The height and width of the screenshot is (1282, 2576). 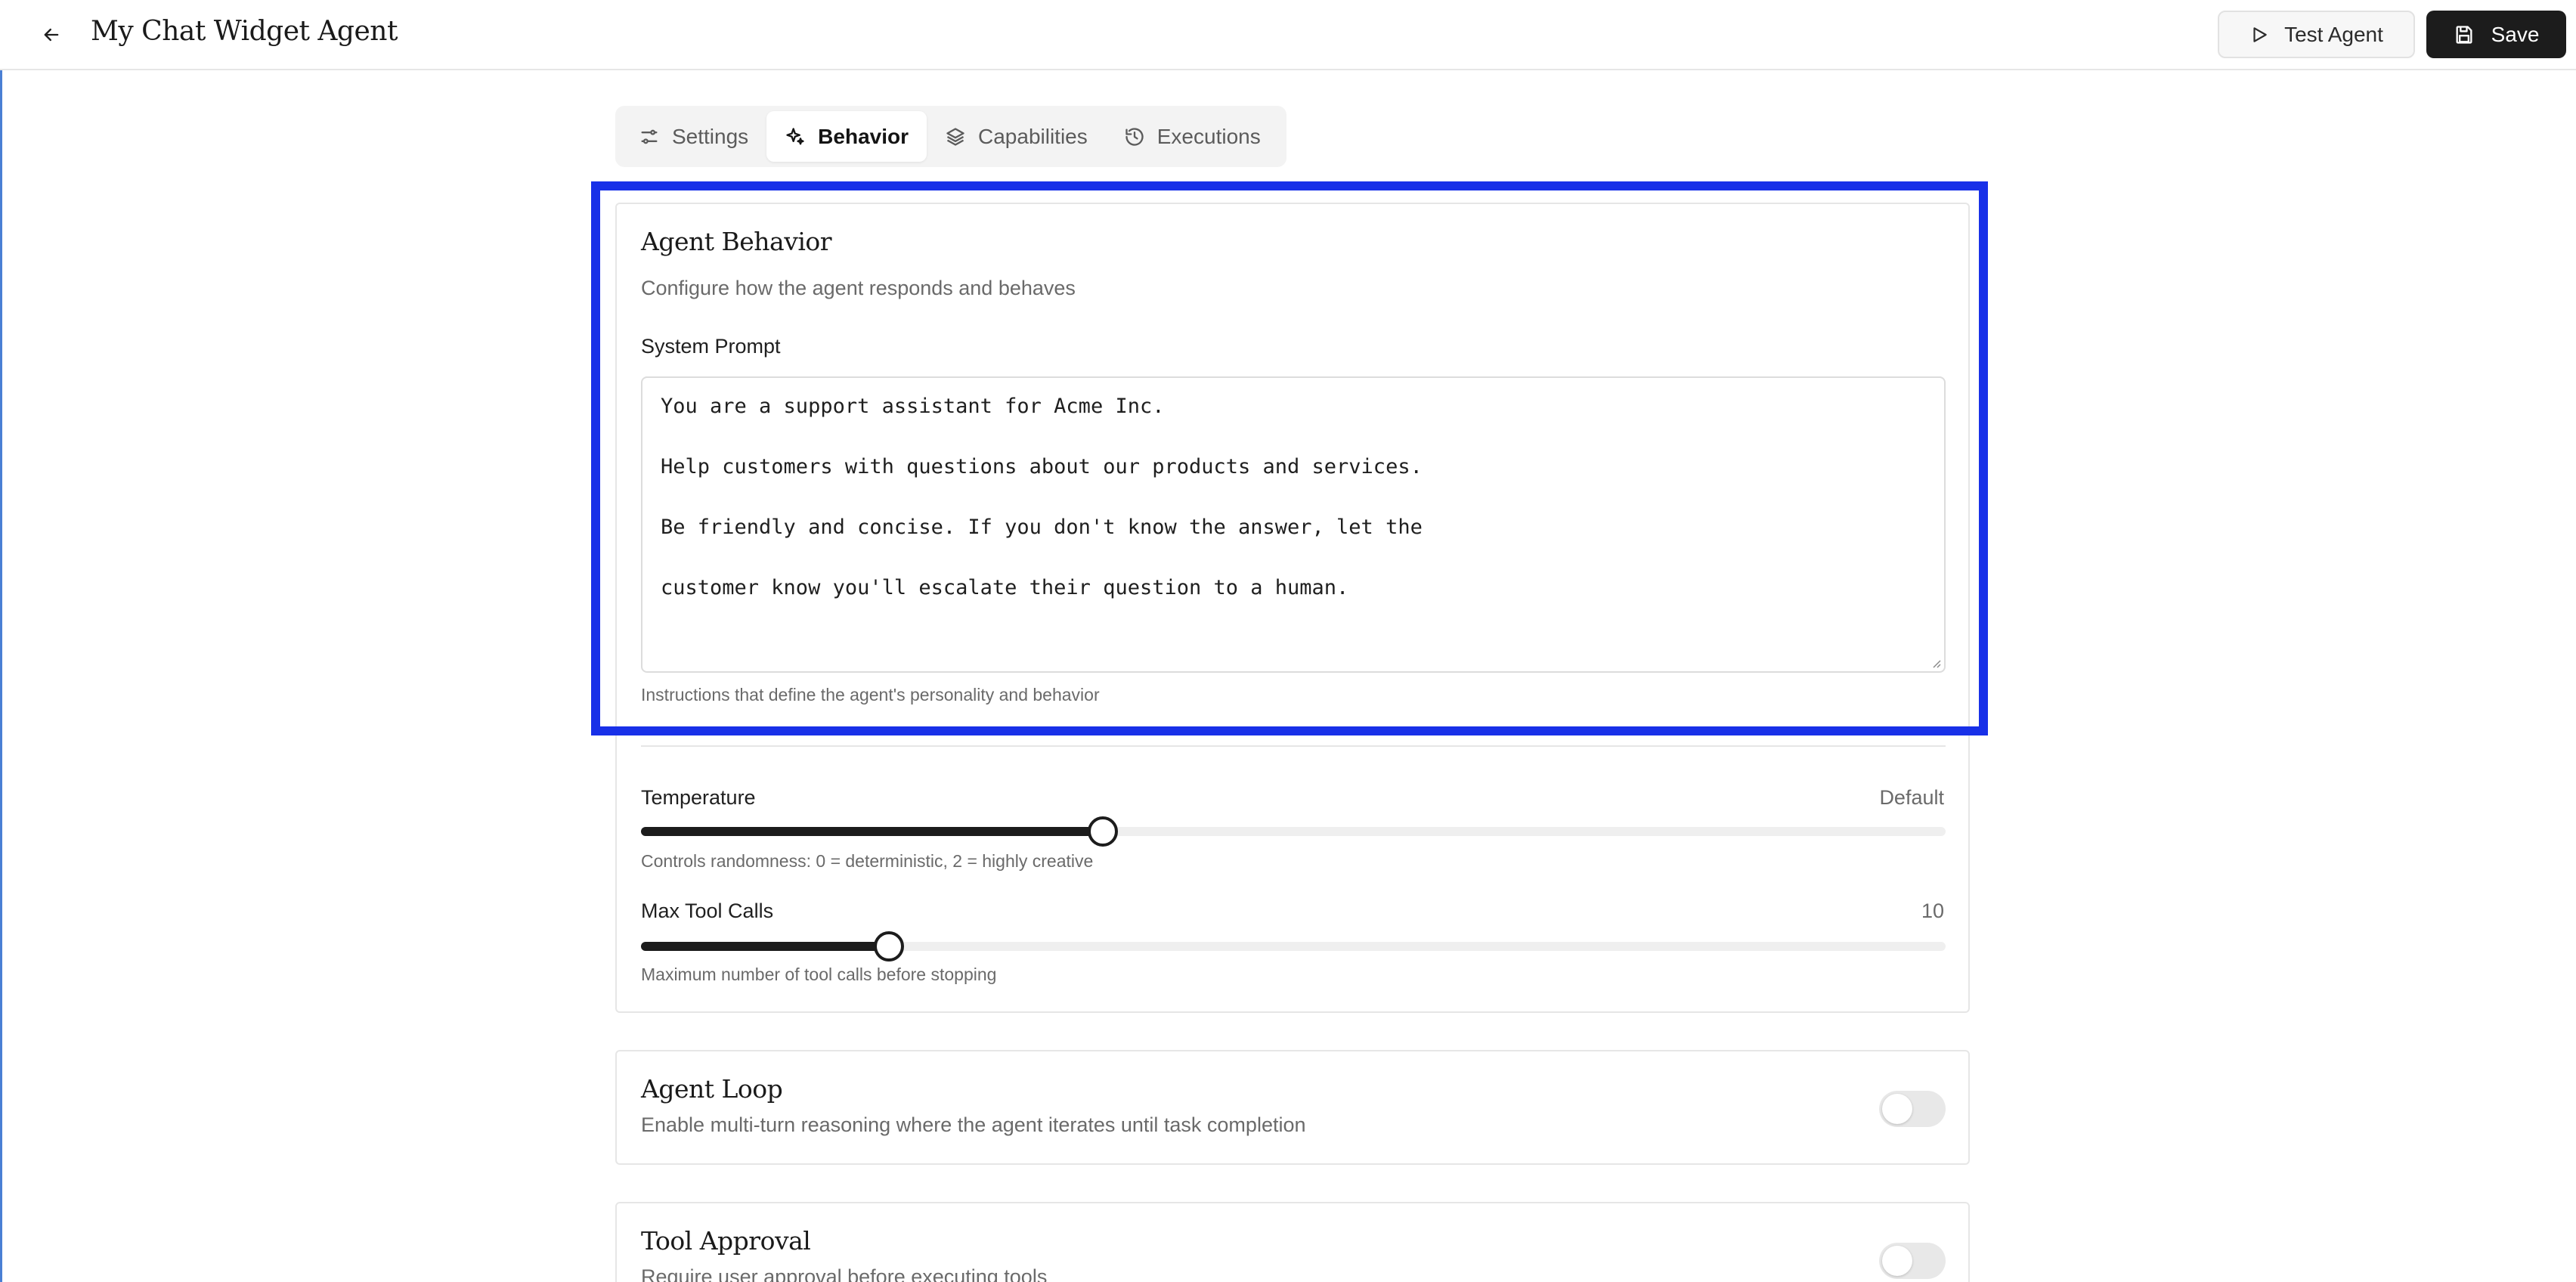 I want to click on back-button, so click(x=51, y=35).